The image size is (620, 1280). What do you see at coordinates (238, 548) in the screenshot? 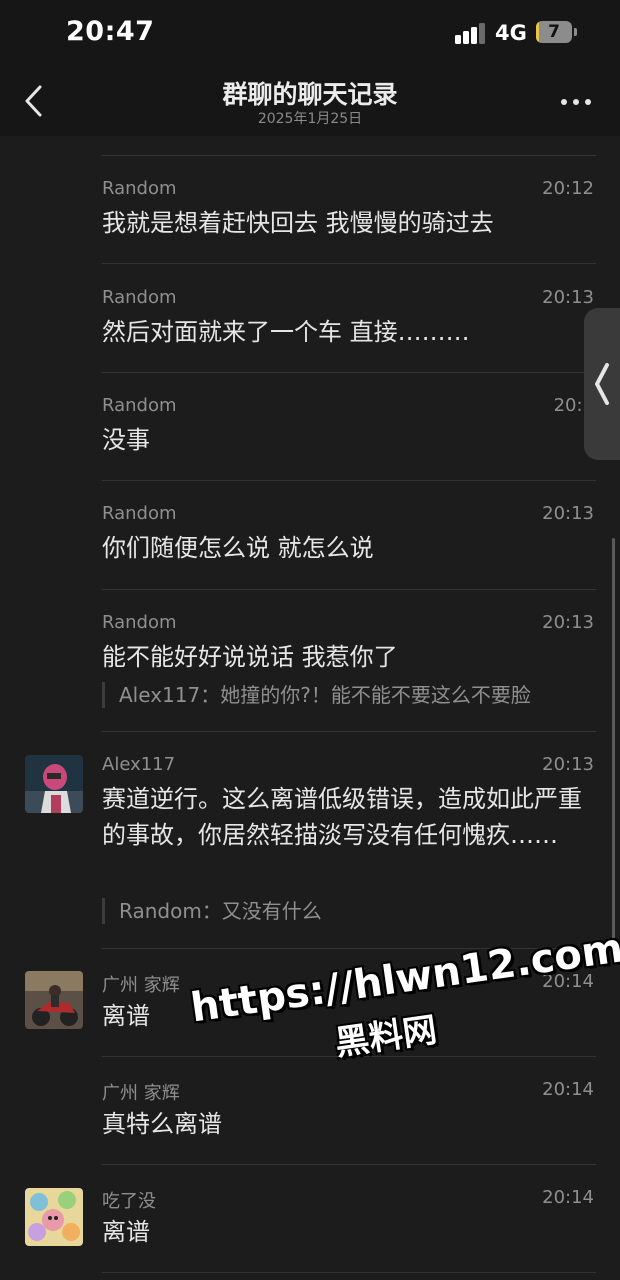
I see `message-text: 你们随便怎么说 就怎么说` at bounding box center [238, 548].